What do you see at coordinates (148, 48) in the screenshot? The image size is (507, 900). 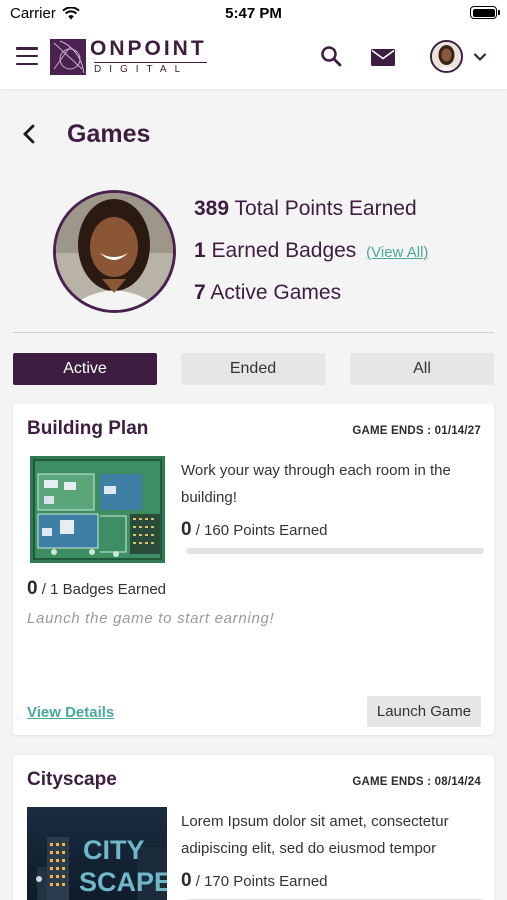 I see `logo-top-text: ONPOINT` at bounding box center [148, 48].